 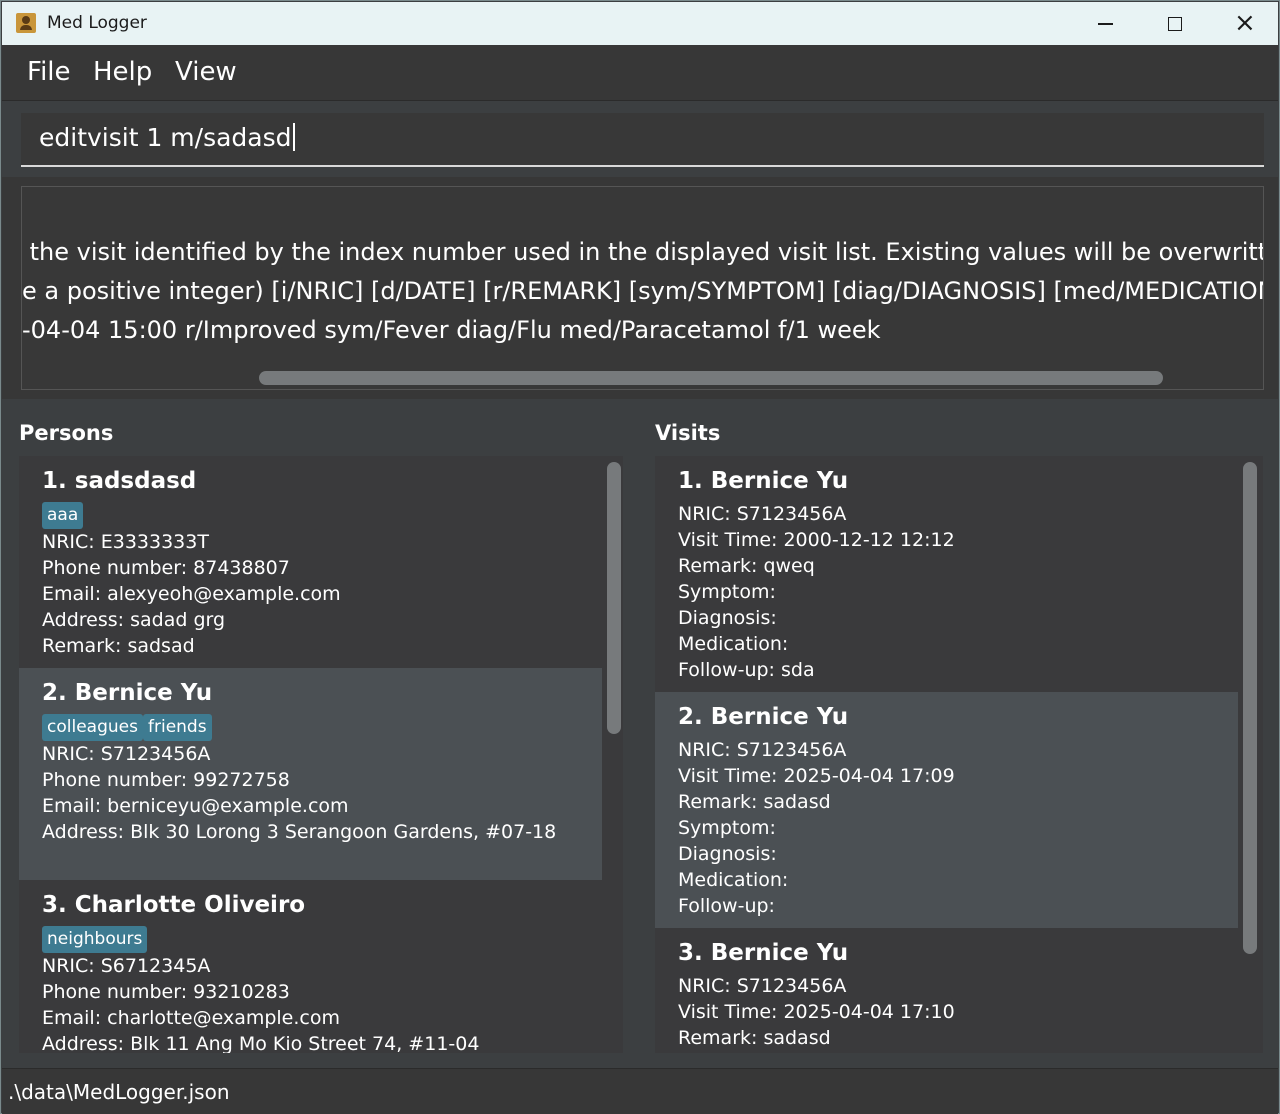 I want to click on visit-name: 1. Bernice Yu, so click(x=763, y=481).